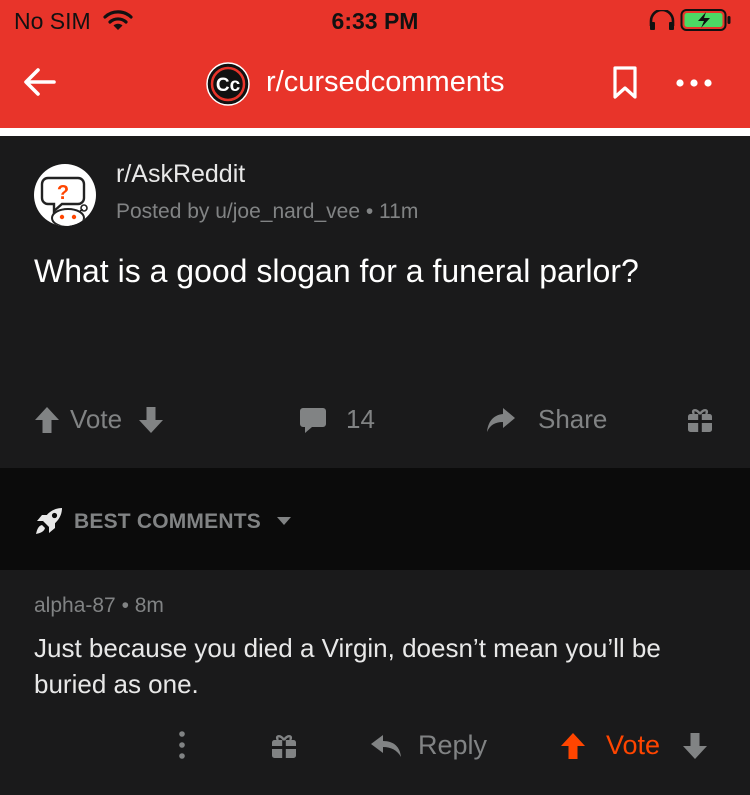  What do you see at coordinates (625, 83) in the screenshot?
I see `bookmark-icon` at bounding box center [625, 83].